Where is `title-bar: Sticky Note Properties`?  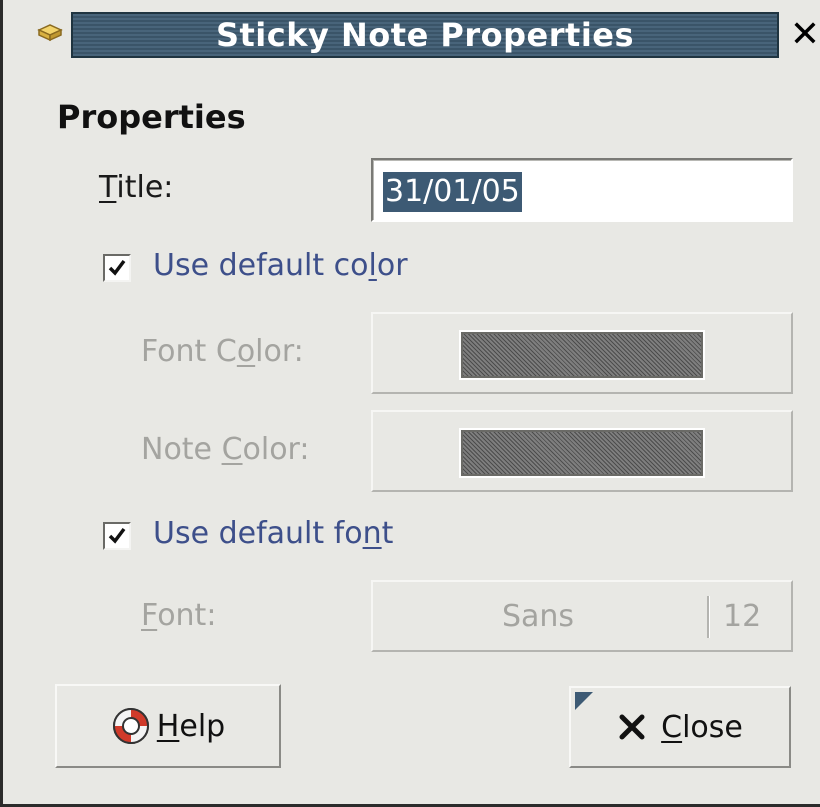
title-bar: Sticky Note Properties is located at coordinates (425, 35).